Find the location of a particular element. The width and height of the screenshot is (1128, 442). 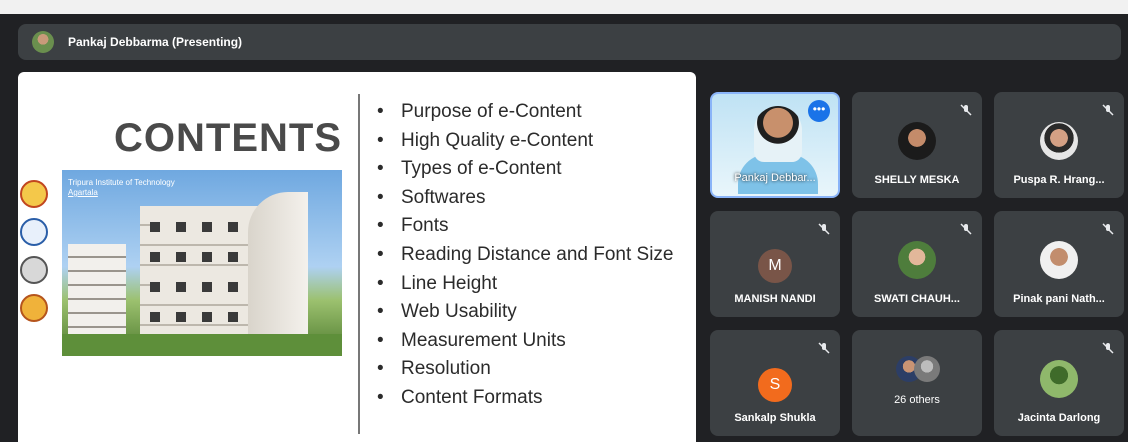

video-person-head is located at coordinates (778, 134).